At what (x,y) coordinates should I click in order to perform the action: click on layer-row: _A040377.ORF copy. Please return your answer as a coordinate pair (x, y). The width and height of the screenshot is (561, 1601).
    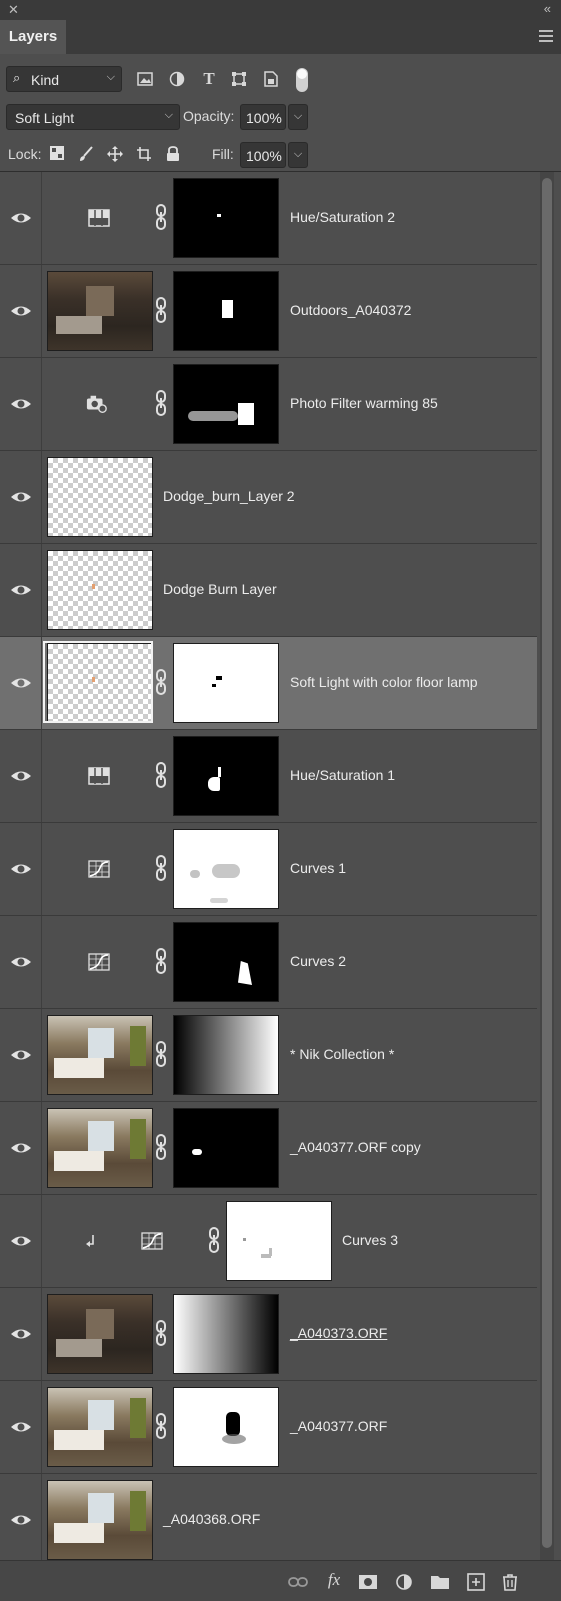
    Looking at the image, I should click on (268, 1148).